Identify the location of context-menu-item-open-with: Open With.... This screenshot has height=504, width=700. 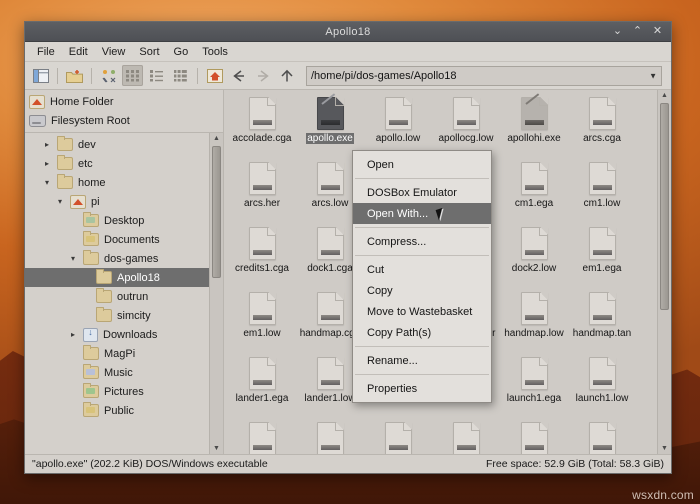
(422, 213).